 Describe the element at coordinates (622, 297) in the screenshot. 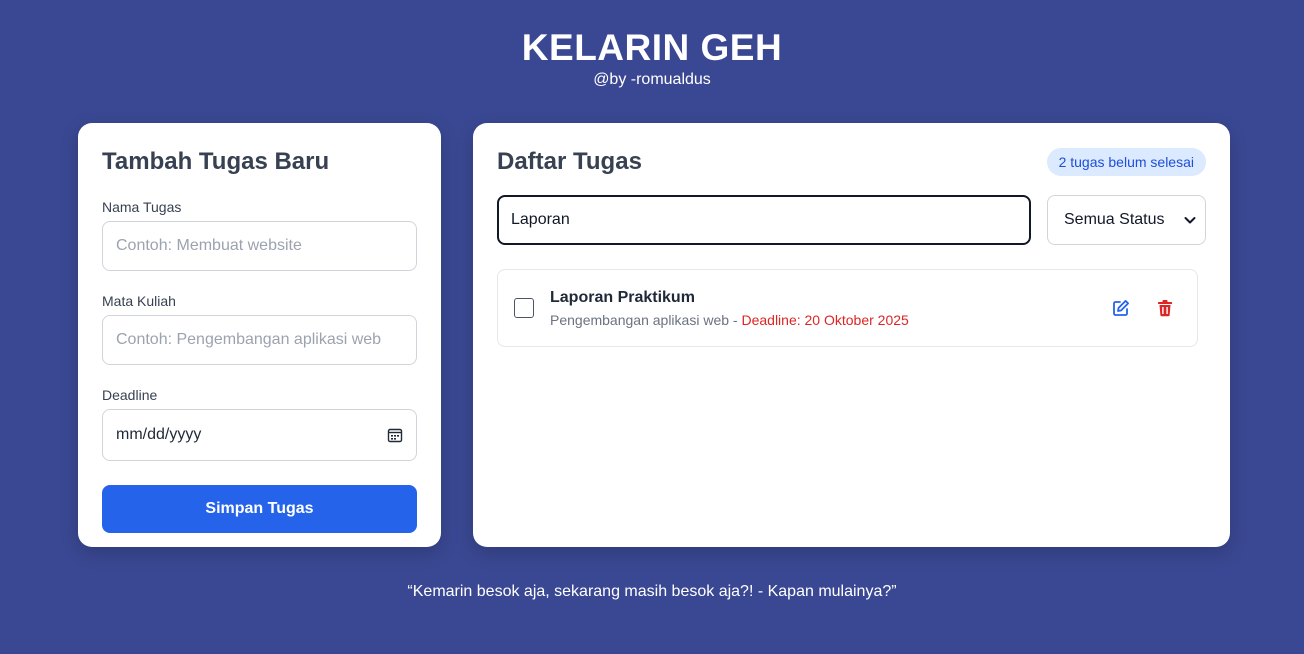

I see `task-title: Laporan Praktikum` at that location.